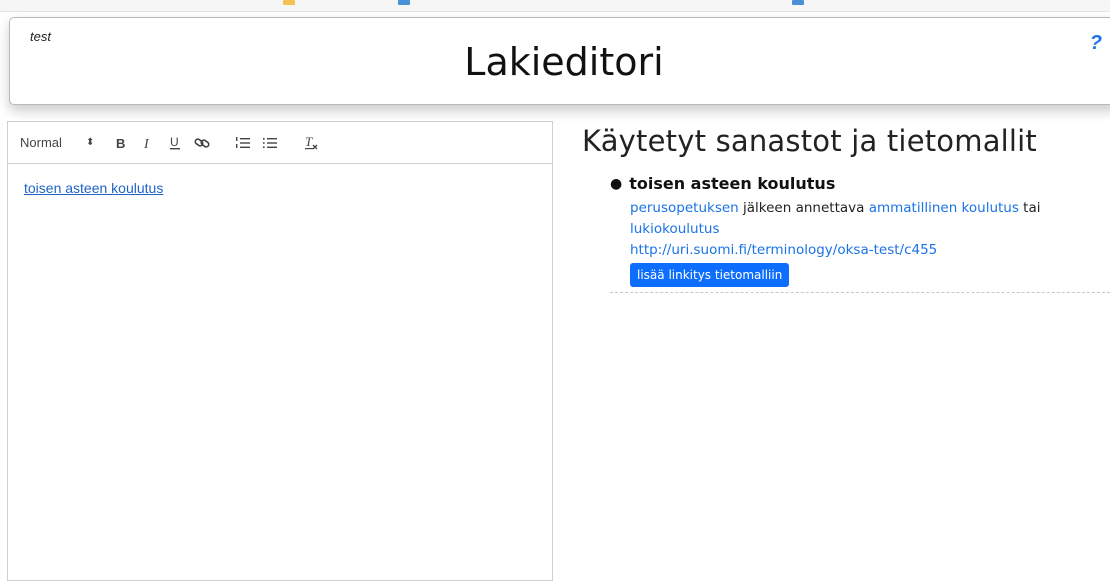  I want to click on browser-bookmarks-strip, so click(555, 6).